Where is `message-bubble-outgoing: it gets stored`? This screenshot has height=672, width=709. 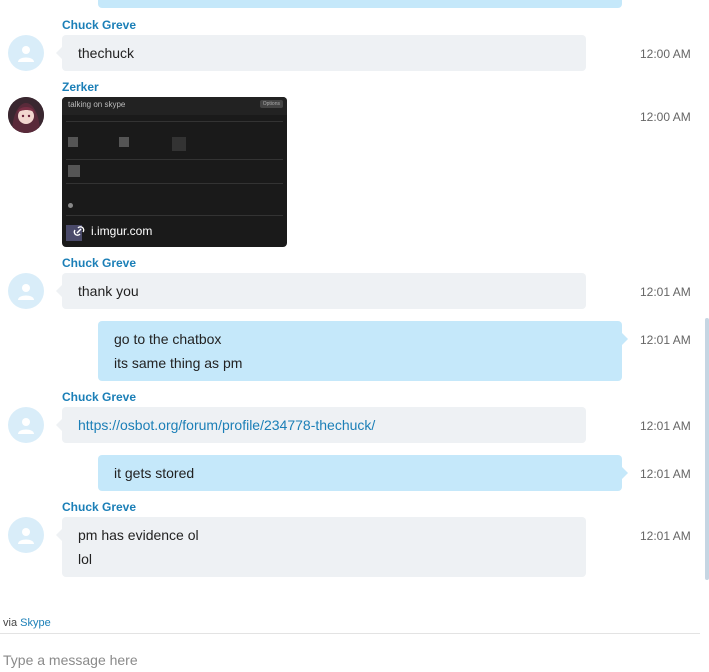
message-bubble-outgoing: it gets stored is located at coordinates (363, 473).